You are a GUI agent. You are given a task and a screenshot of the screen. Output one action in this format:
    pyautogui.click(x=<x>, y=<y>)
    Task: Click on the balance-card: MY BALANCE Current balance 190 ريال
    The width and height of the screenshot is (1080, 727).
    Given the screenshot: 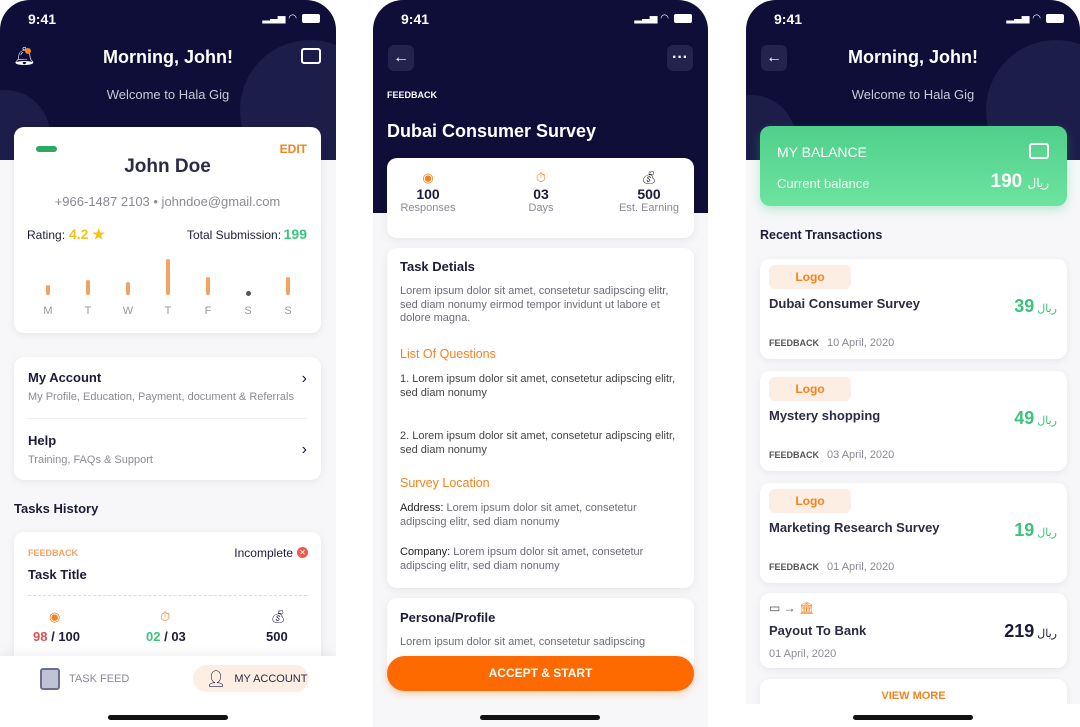 What is the action you would take?
    pyautogui.click(x=913, y=166)
    